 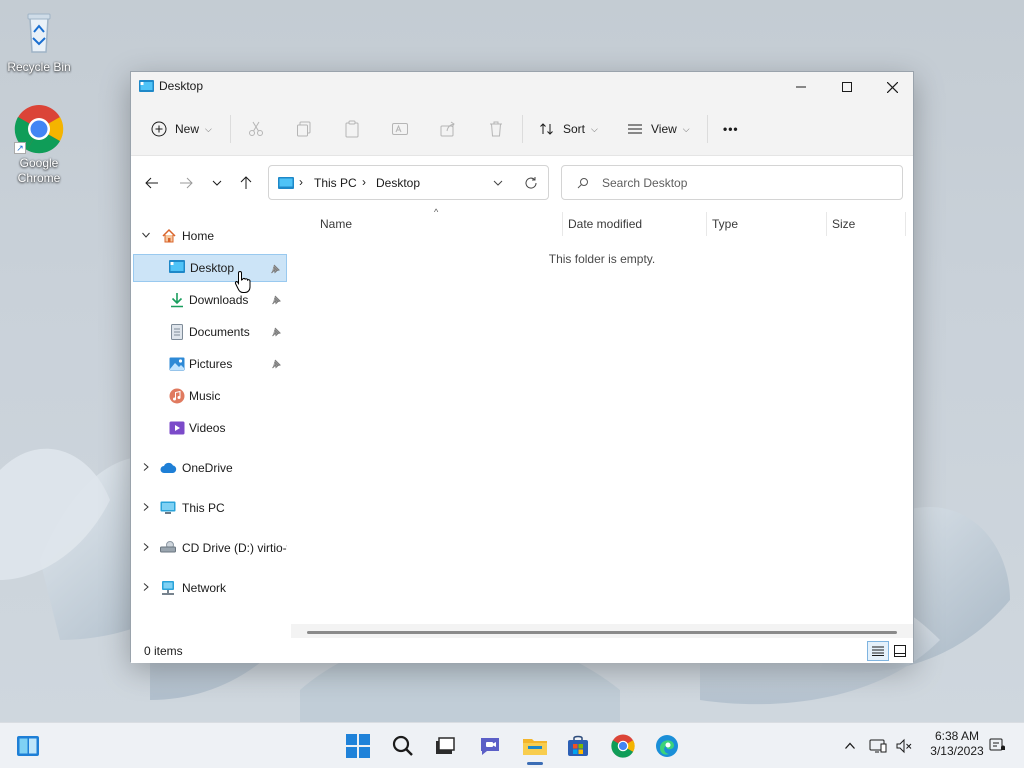 What do you see at coordinates (177, 428) in the screenshot?
I see `videos-icon` at bounding box center [177, 428].